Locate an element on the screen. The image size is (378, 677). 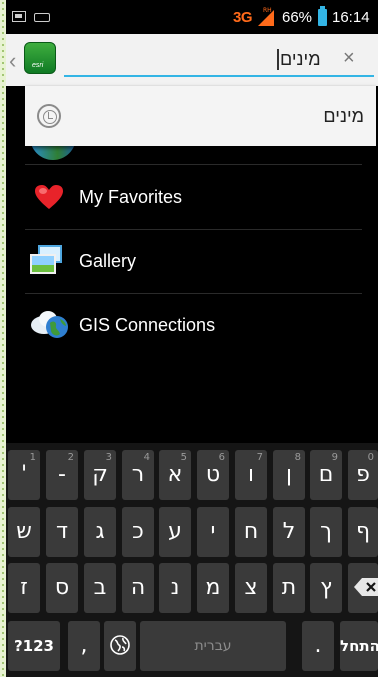
space-bar: עברית is located at coordinates (213, 646).